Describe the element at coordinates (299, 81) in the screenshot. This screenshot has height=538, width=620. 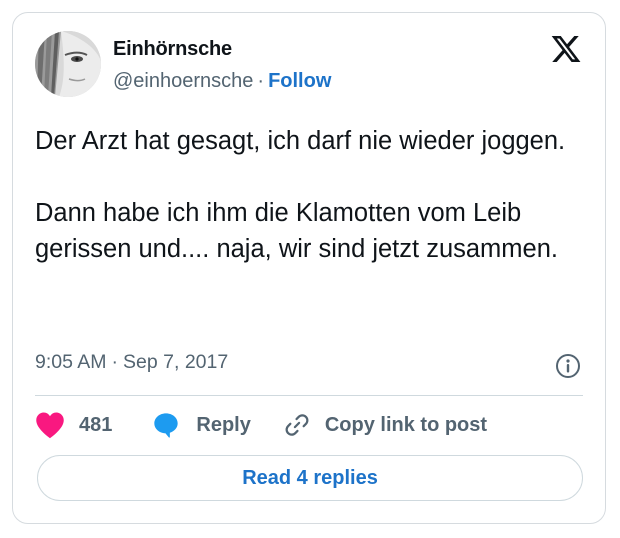
I see `follow-button: Follow` at that location.